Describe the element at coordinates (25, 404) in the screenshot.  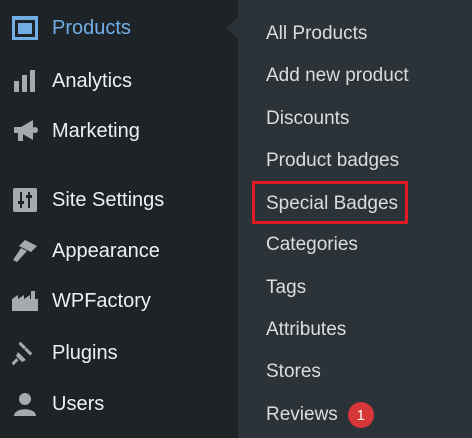
I see `user-icon` at that location.